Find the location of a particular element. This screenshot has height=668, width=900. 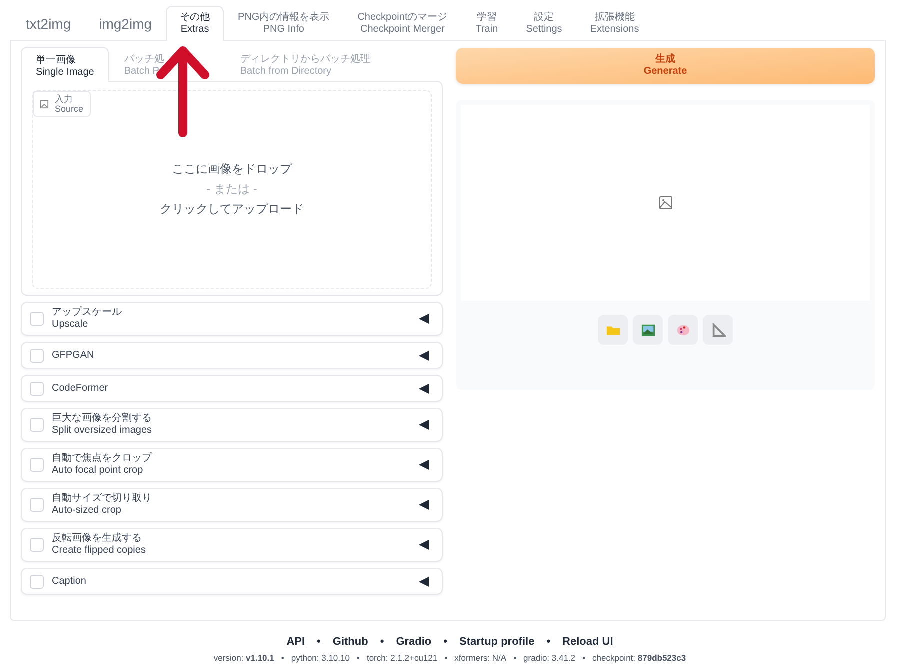

tab: 単一画像 Single Image is located at coordinates (65, 64).